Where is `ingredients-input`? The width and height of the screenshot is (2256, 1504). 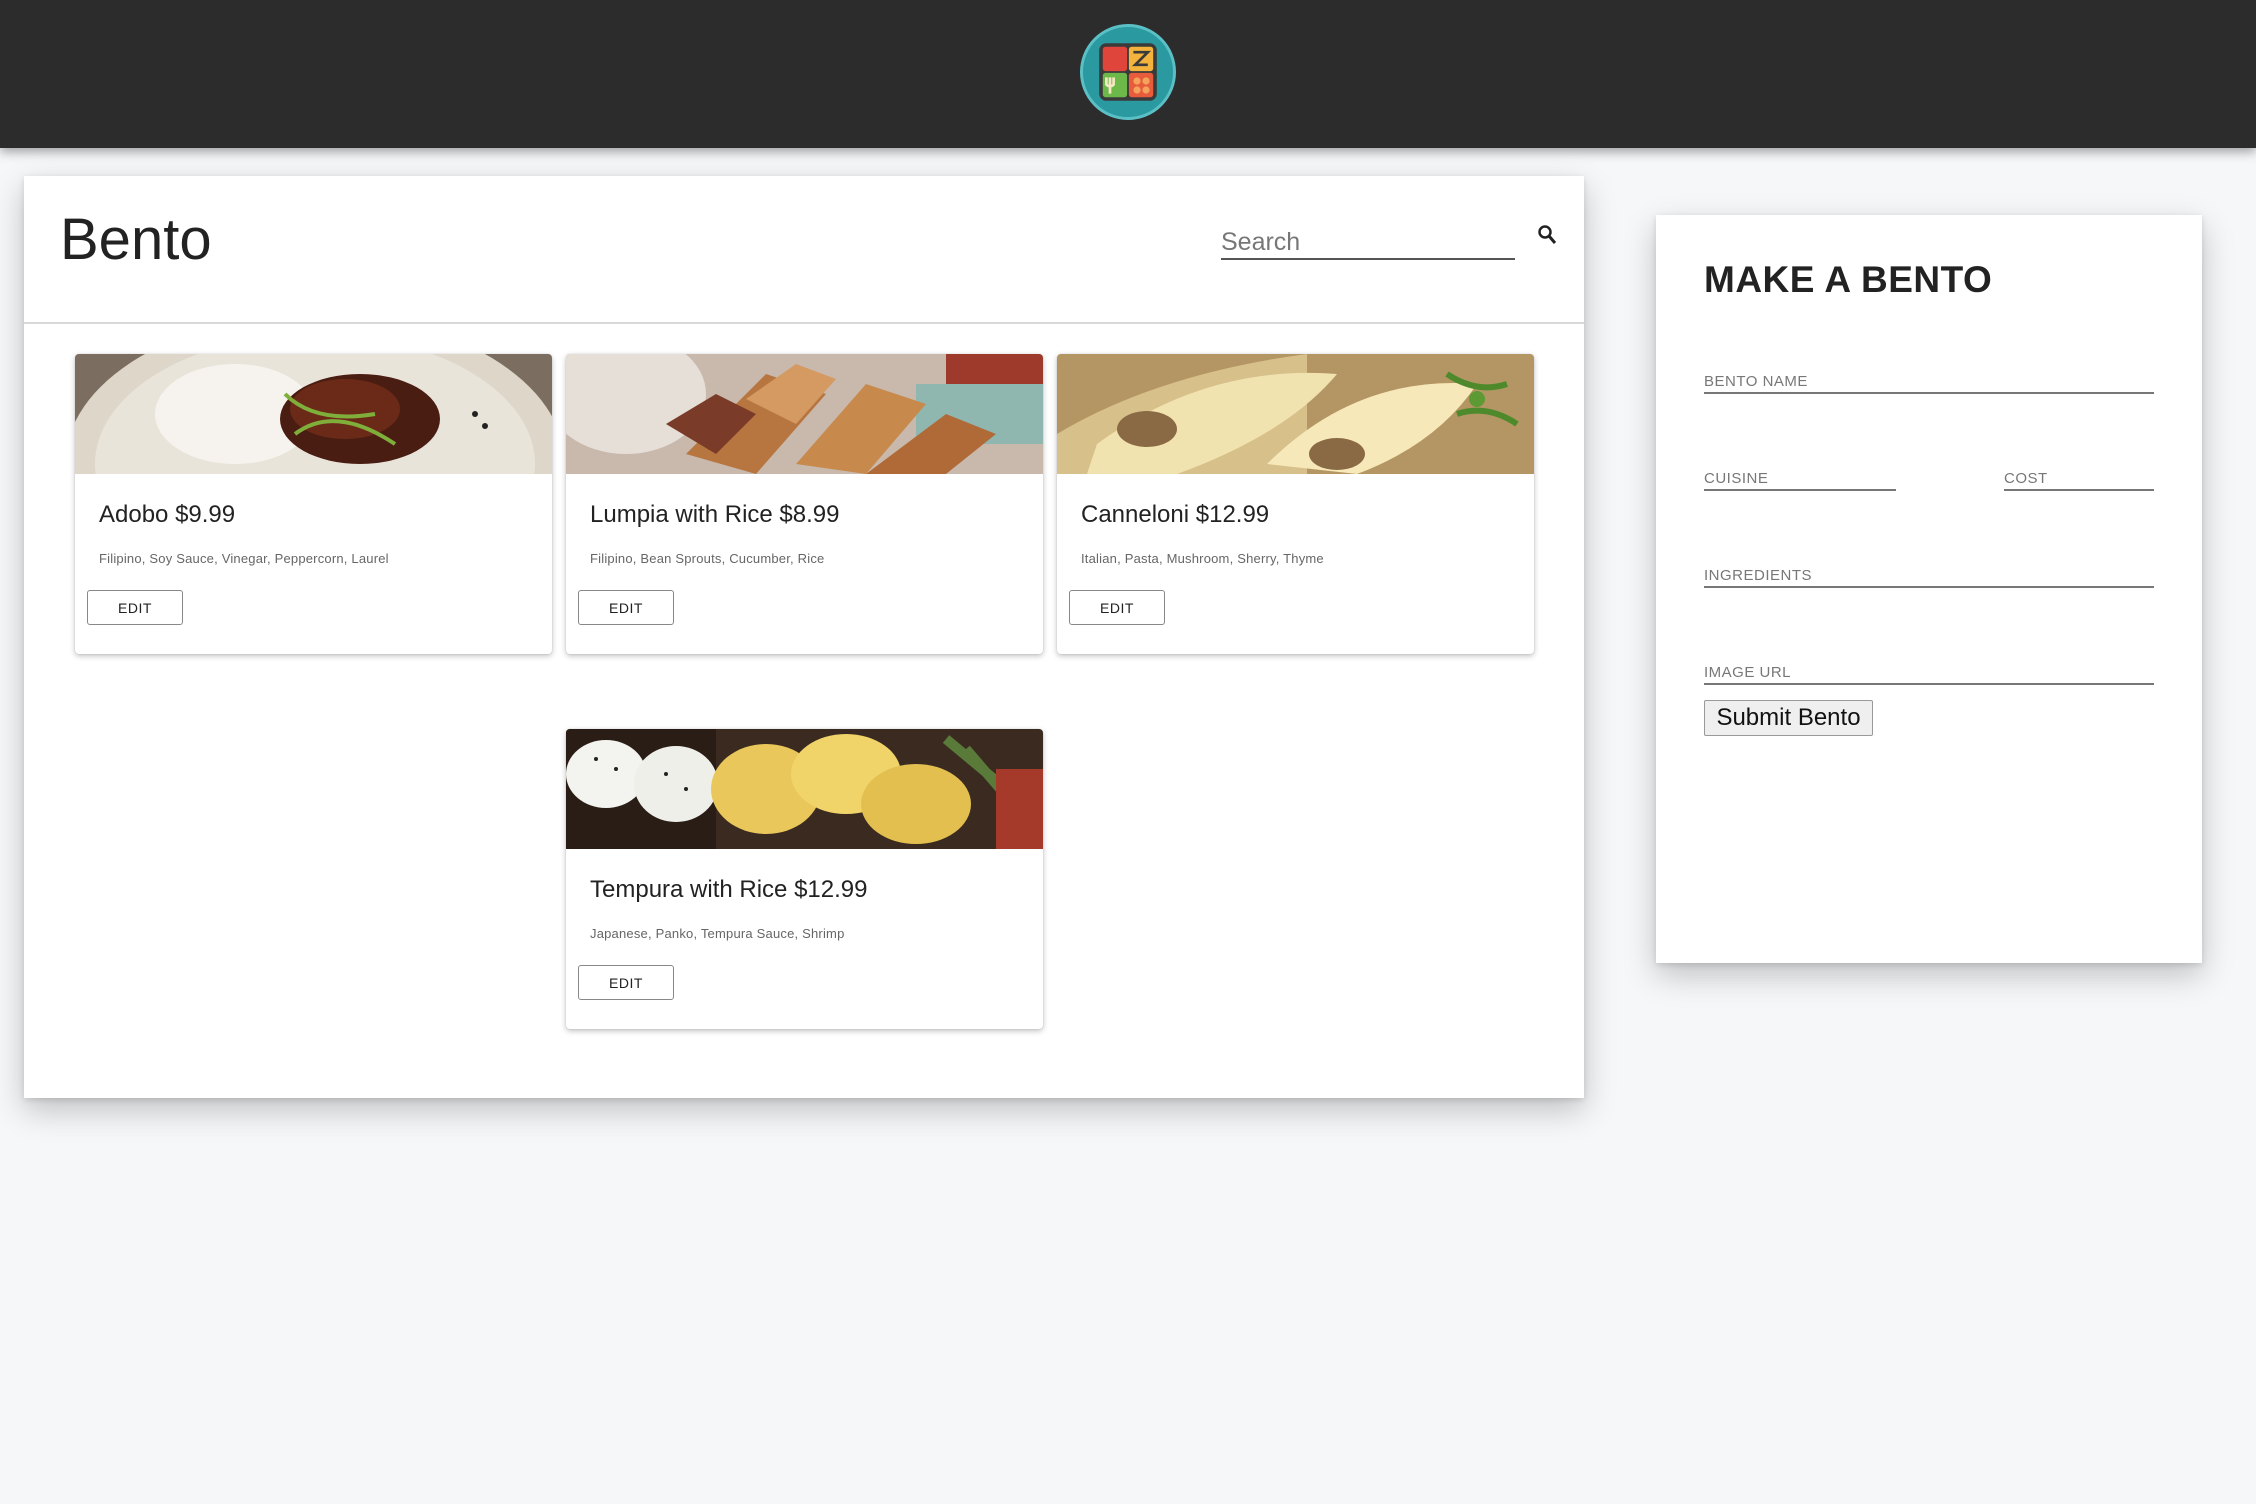 ingredients-input is located at coordinates (1929, 570).